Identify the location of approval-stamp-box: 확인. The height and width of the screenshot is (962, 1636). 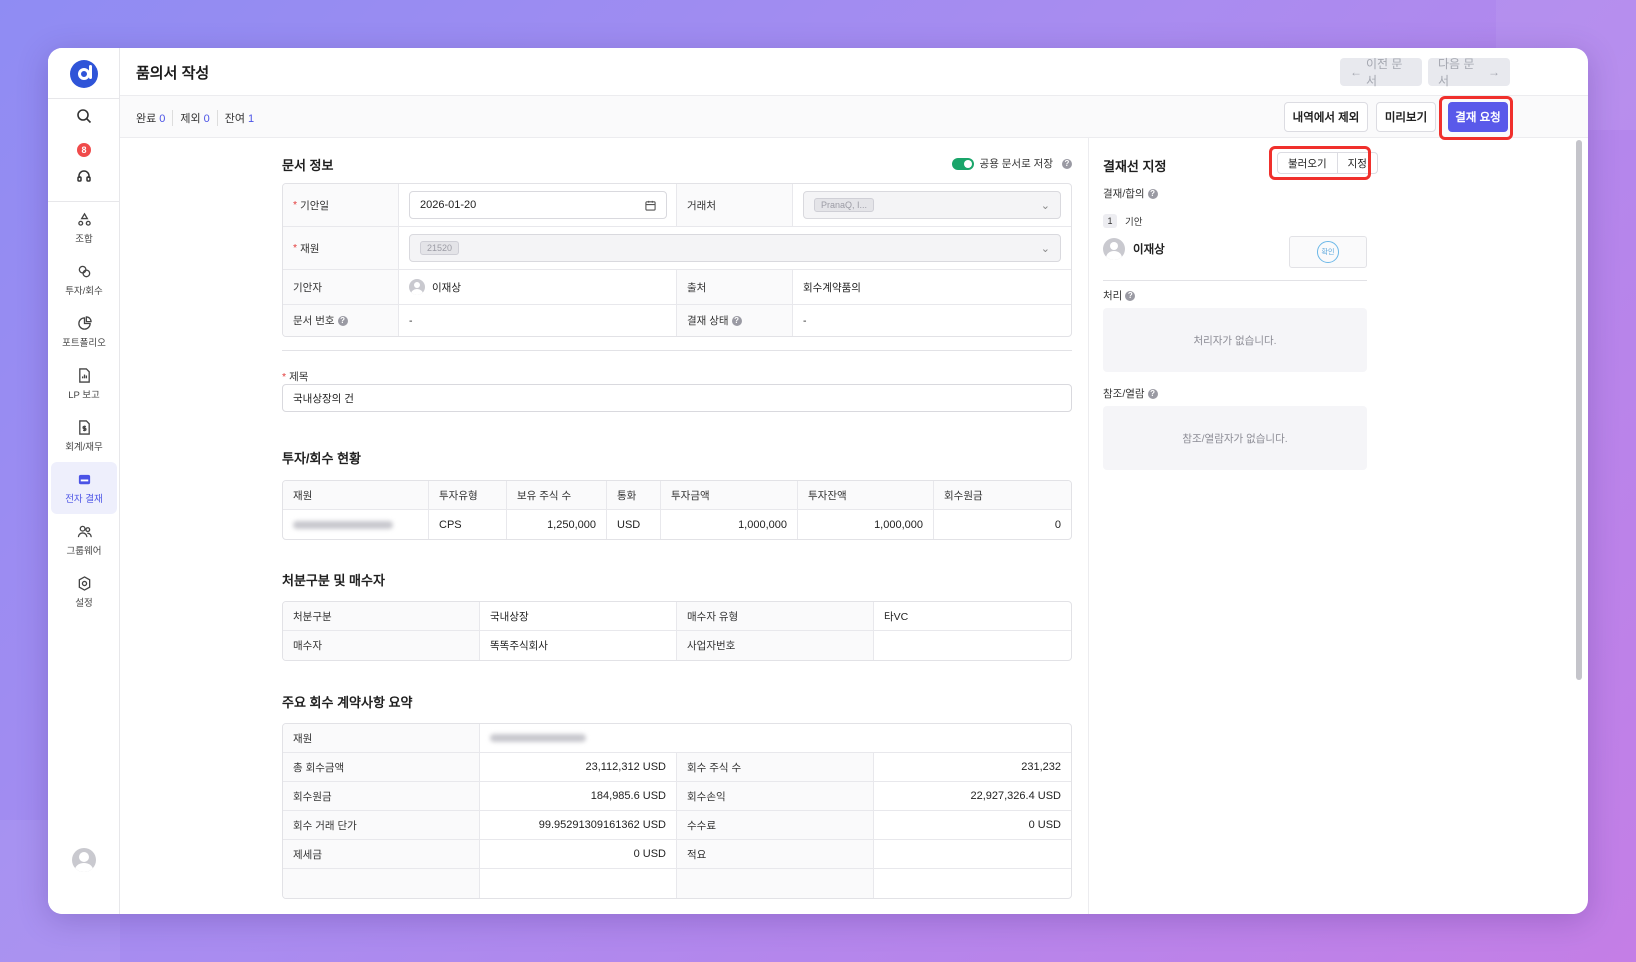
(1328, 252).